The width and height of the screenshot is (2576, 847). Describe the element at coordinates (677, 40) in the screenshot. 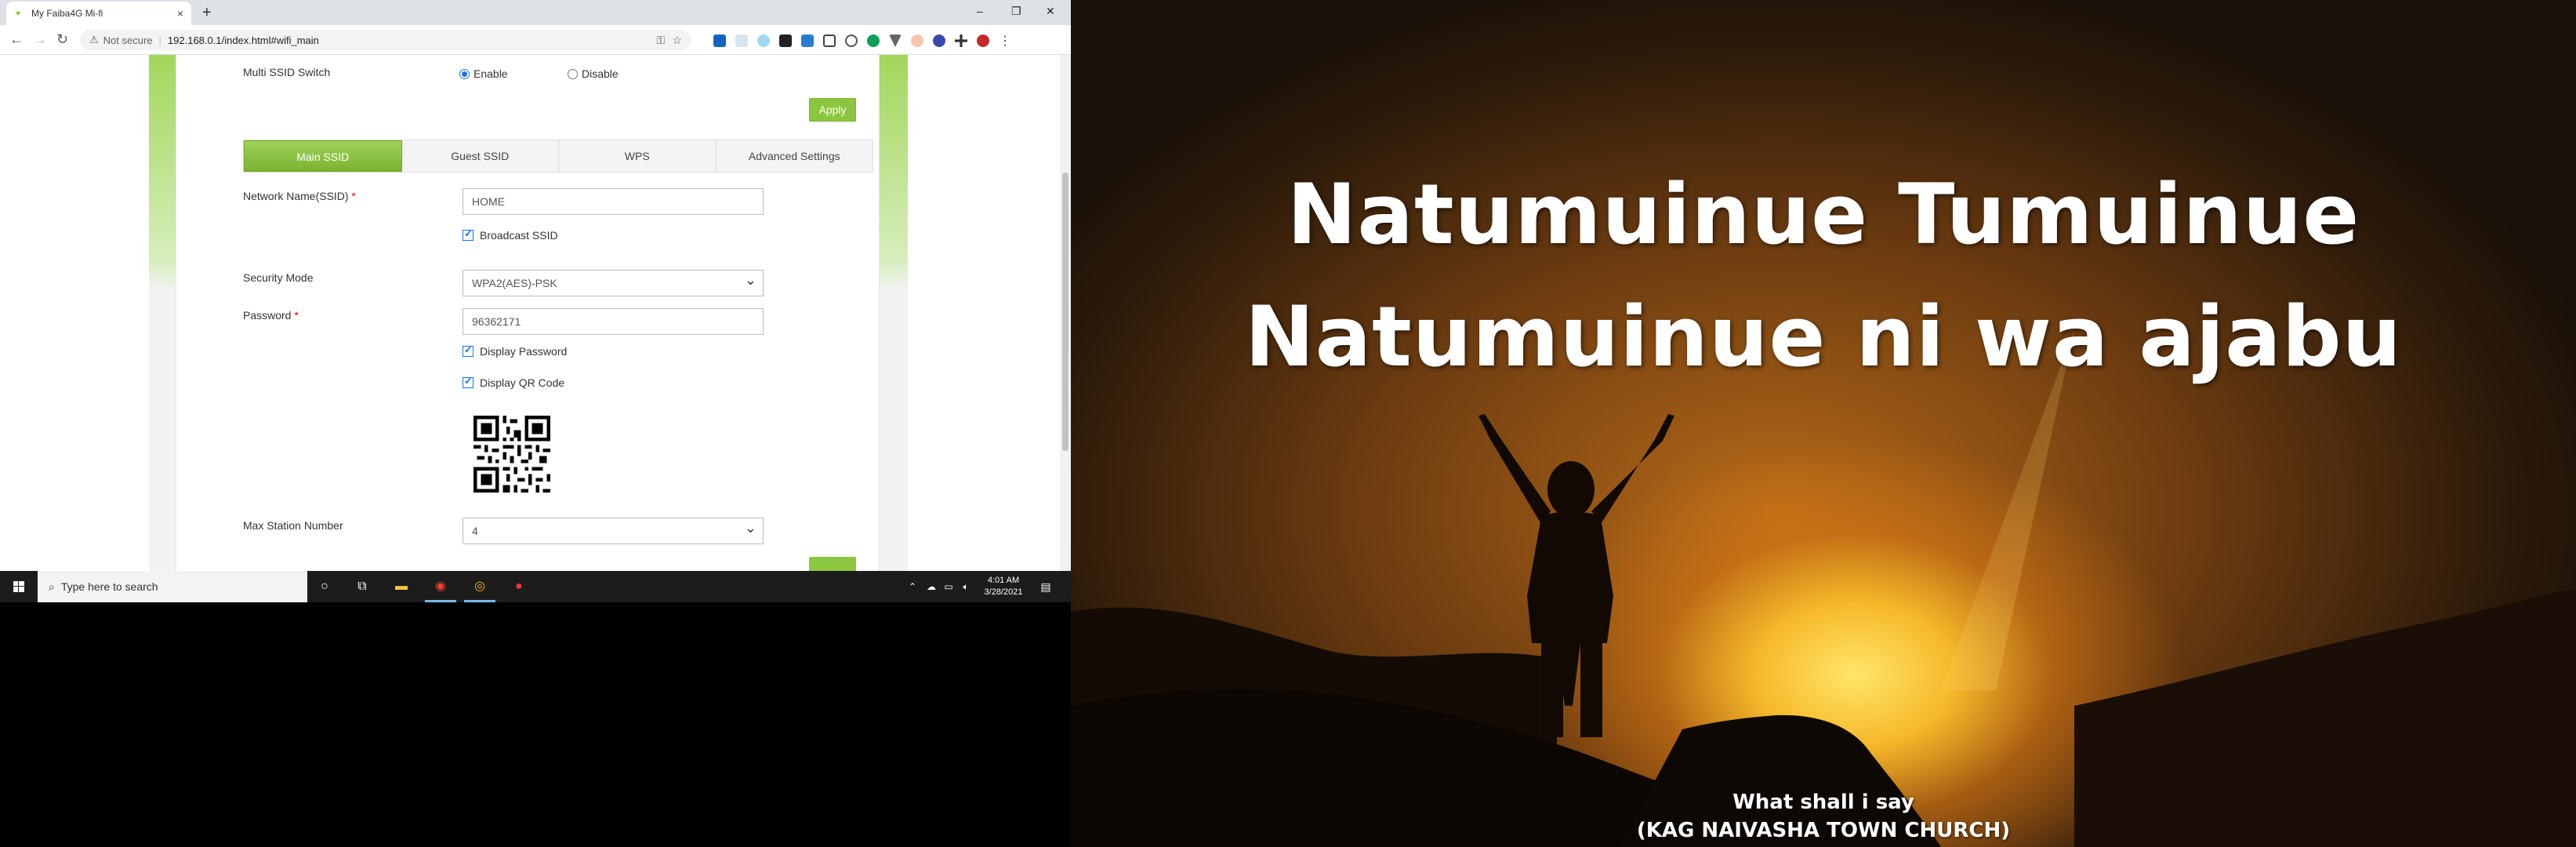

I see `star-icon: ☆` at that location.